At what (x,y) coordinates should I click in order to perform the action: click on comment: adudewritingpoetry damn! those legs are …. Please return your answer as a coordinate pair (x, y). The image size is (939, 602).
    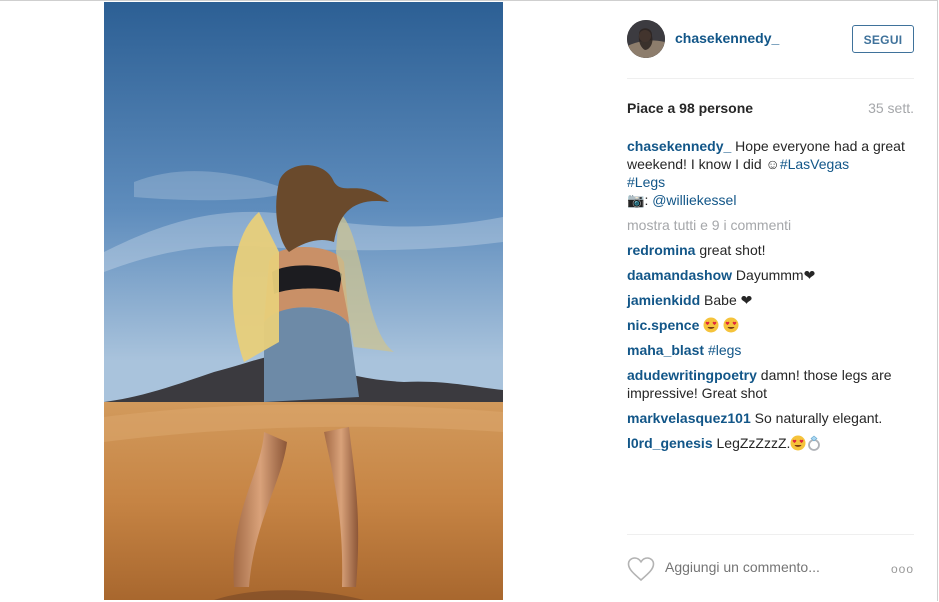
    Looking at the image, I should click on (770, 384).